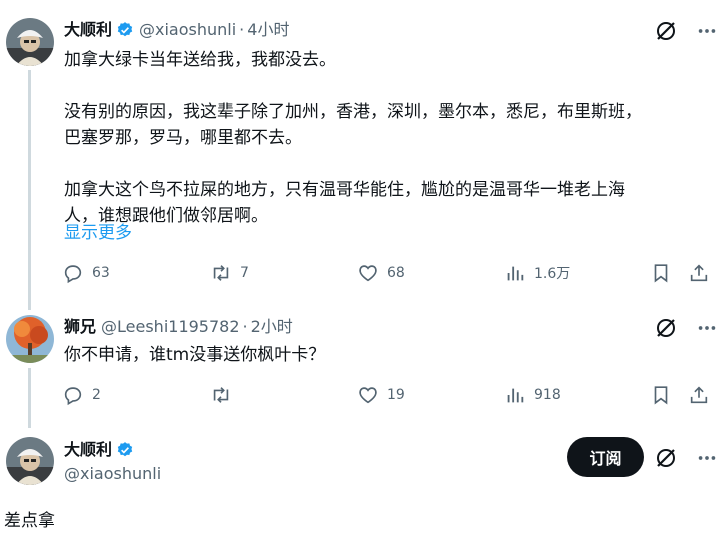 The height and width of the screenshot is (548, 725). I want to click on timestamp: 4小时, so click(268, 30).